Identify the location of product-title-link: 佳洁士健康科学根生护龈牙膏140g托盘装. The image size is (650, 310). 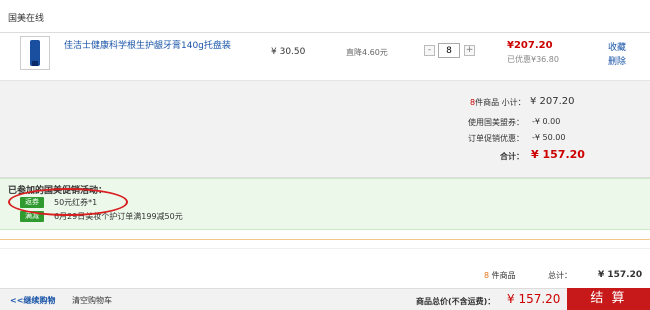
(147, 44).